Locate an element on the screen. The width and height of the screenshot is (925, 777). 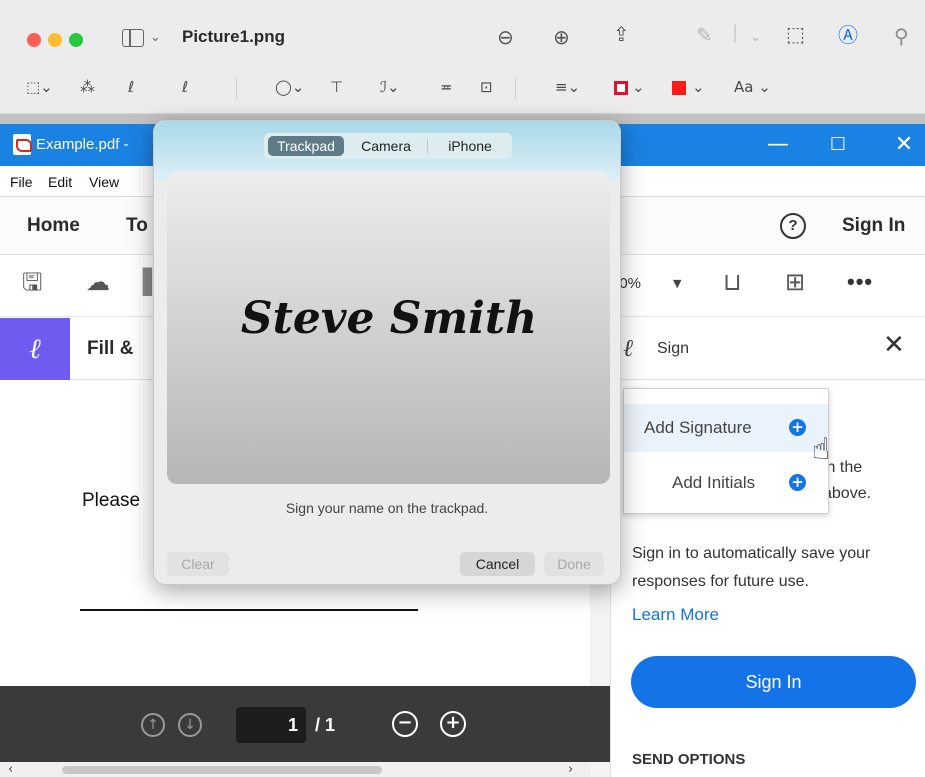
next-page-icon: ↓ is located at coordinates (190, 725).